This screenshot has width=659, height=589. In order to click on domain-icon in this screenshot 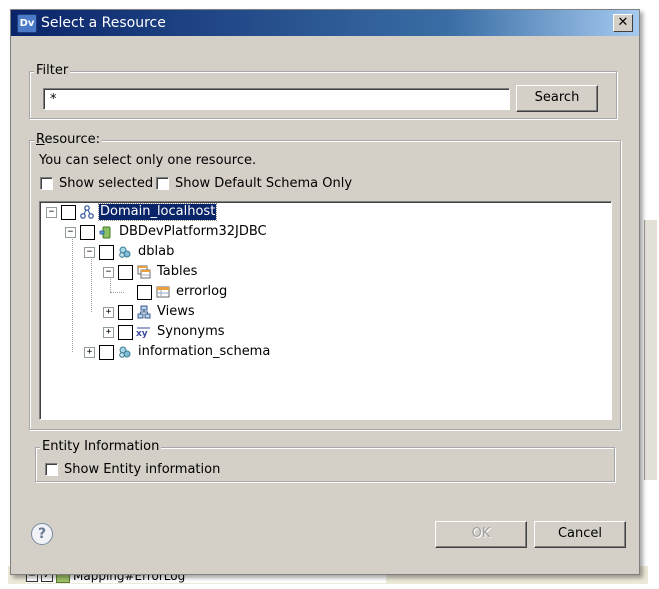, I will do `click(87, 212)`.